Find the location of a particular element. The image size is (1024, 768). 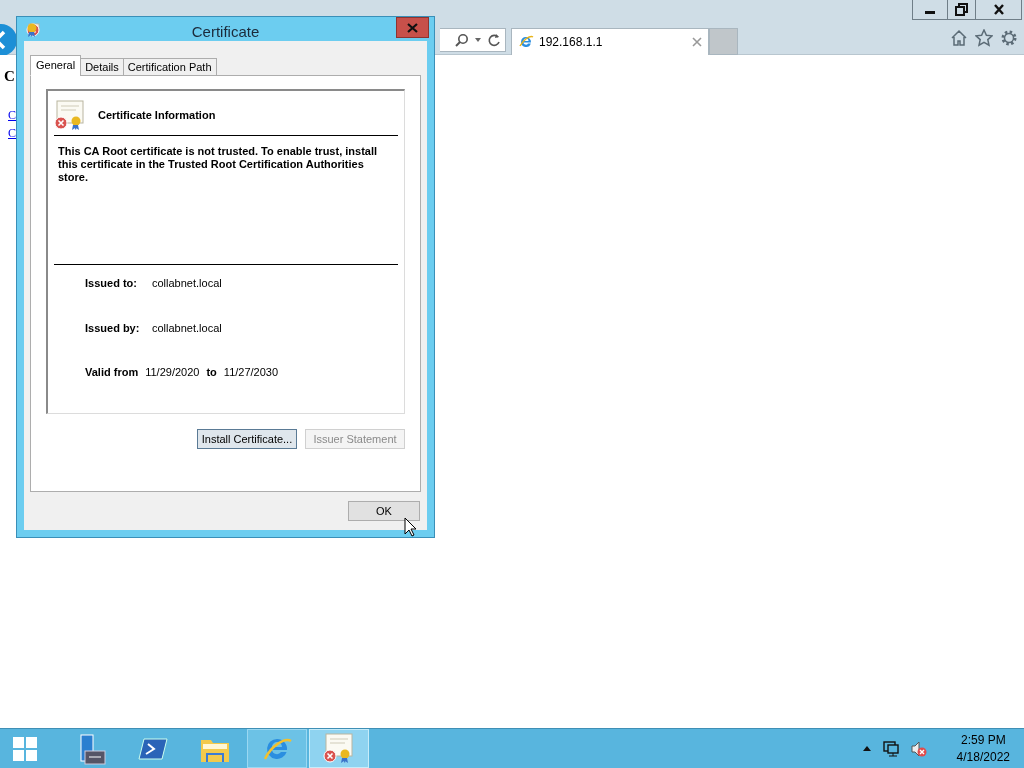

windows-logo-icon is located at coordinates (25, 748).